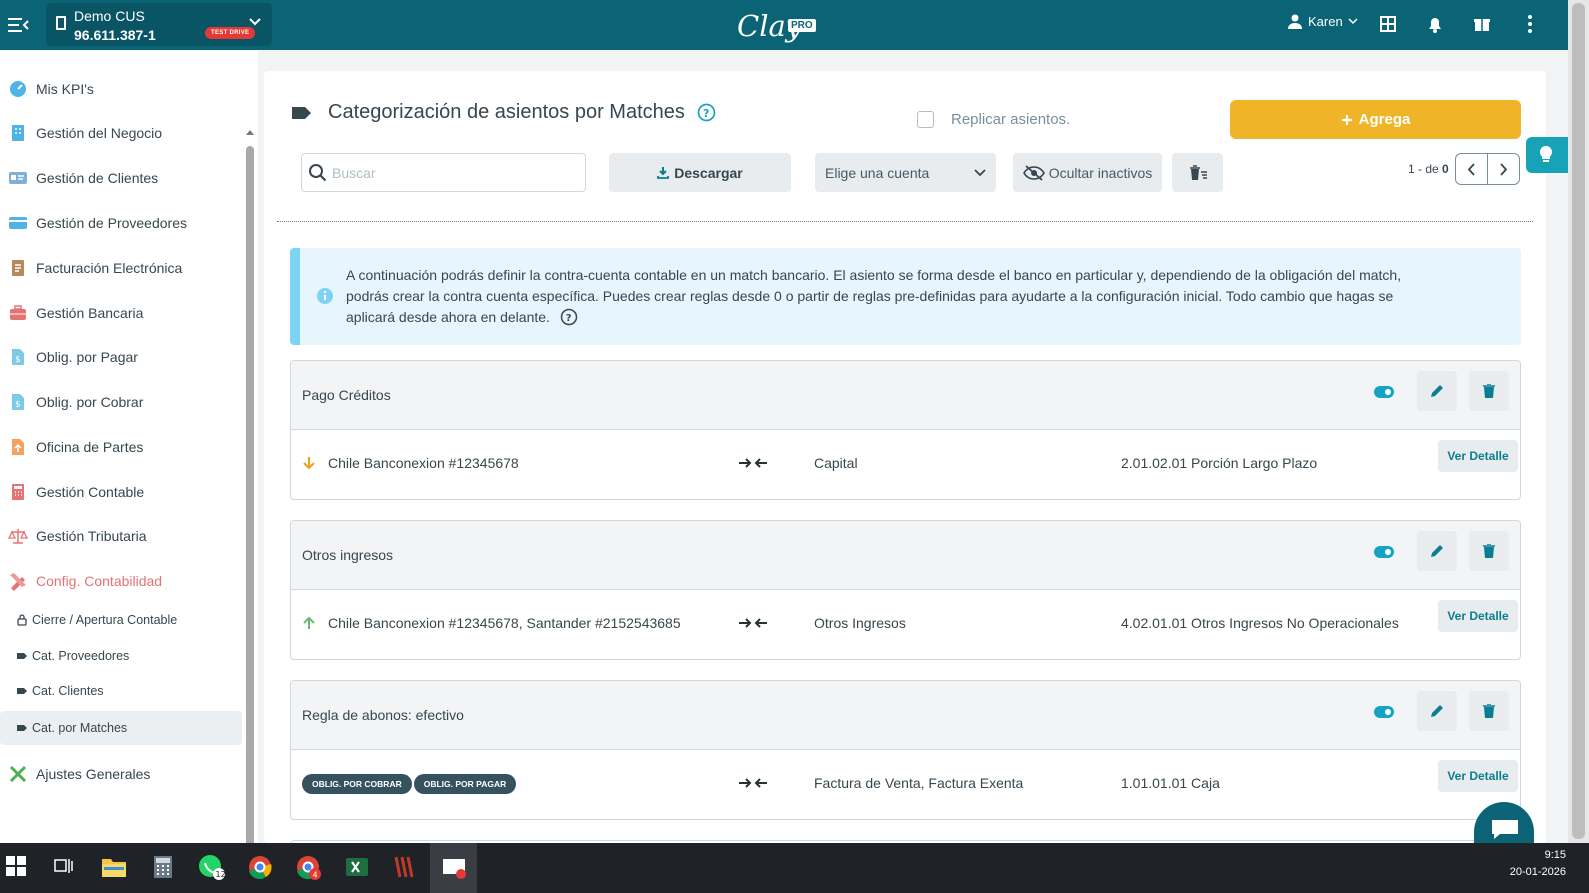 This screenshot has height=893, width=1589. I want to click on next-page-button, so click(1503, 169).